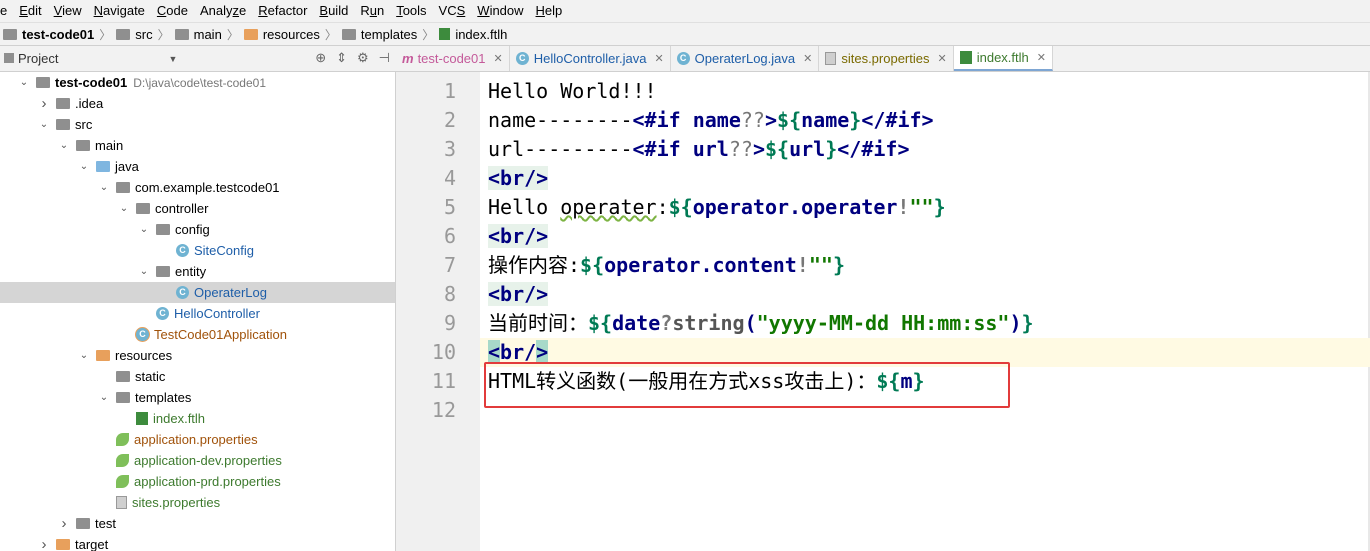  Describe the element at coordinates (590, 58) in the screenshot. I see `tab-hellocontroller-java: C HelloController.java ✕` at that location.